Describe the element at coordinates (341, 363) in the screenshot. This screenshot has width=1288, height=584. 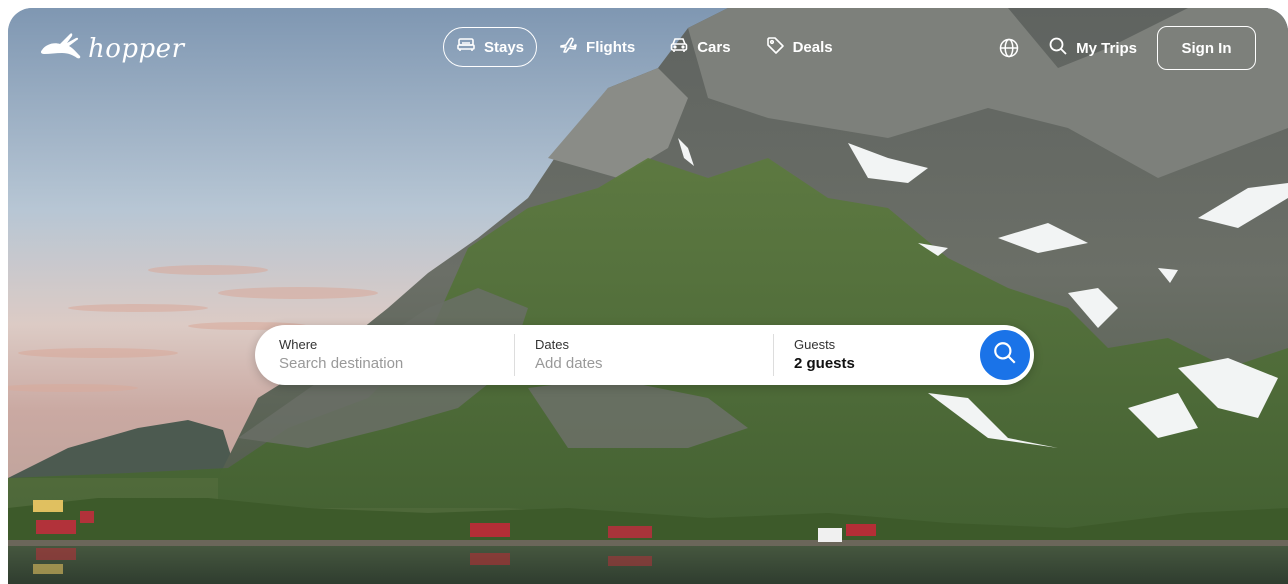
I see `where-input: Search destination` at that location.